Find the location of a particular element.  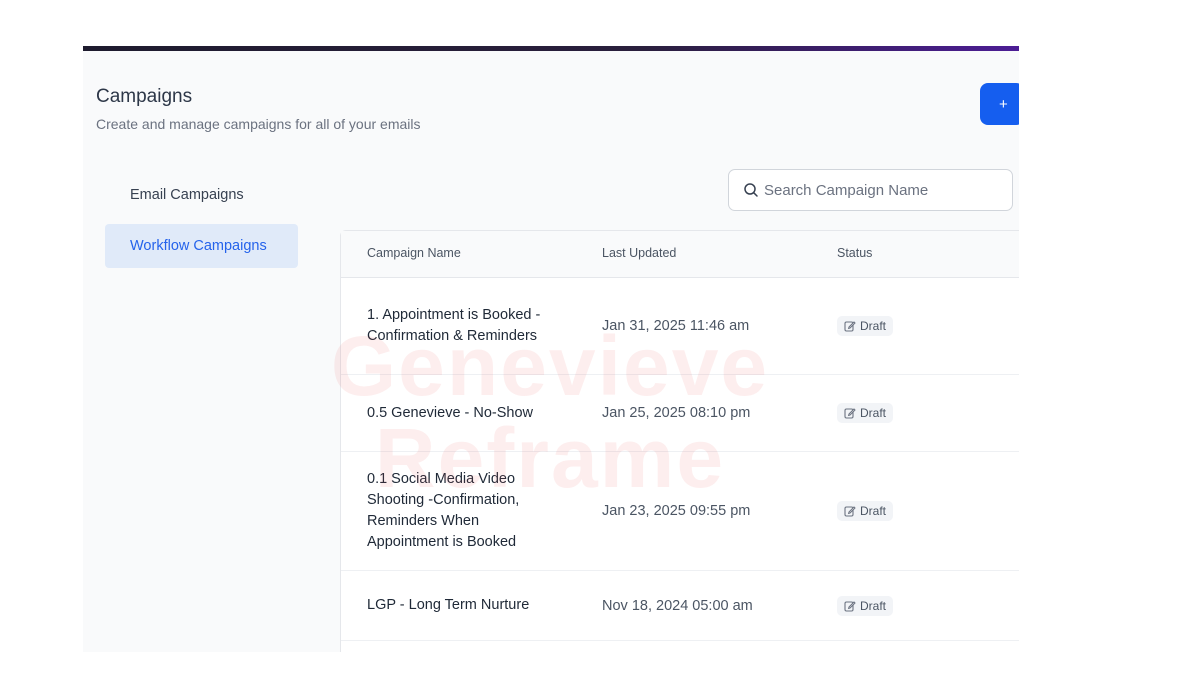

campaign-name: 0.5 Genevieve - No-Show is located at coordinates (464, 413).